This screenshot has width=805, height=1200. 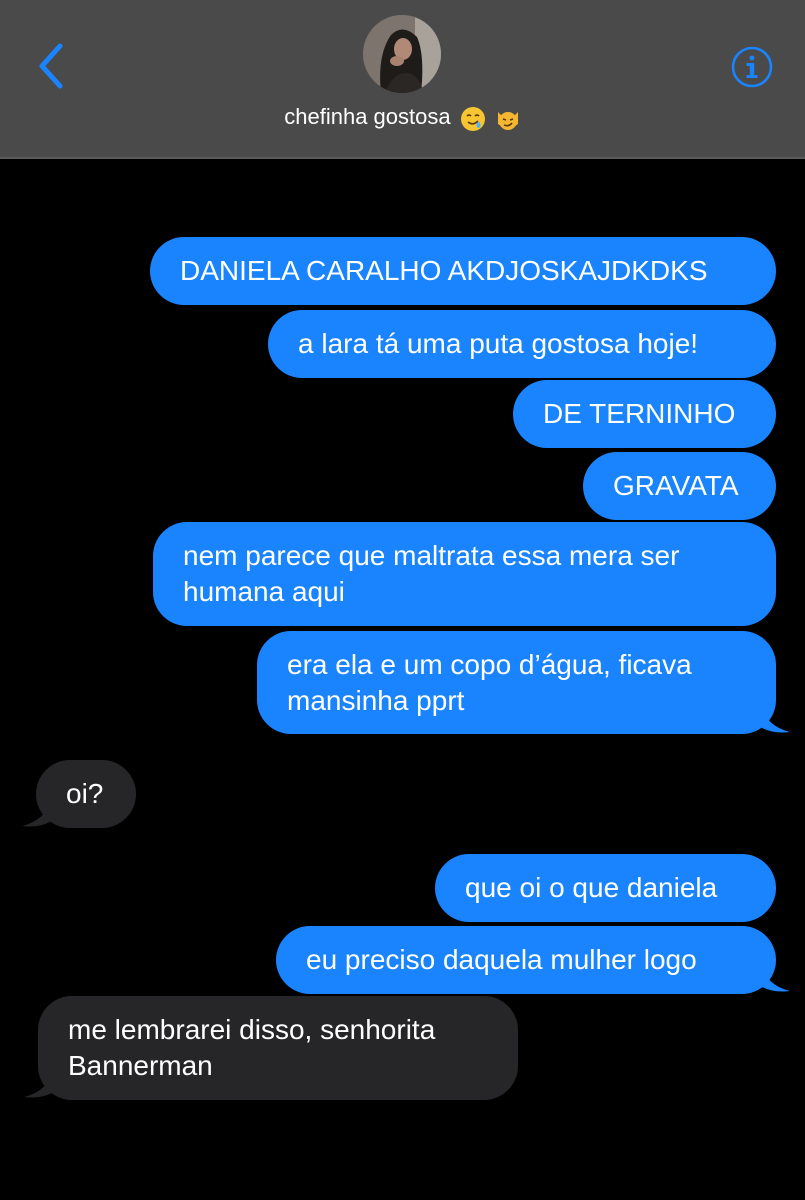 What do you see at coordinates (507, 121) in the screenshot?
I see `smirking-cat-icon` at bounding box center [507, 121].